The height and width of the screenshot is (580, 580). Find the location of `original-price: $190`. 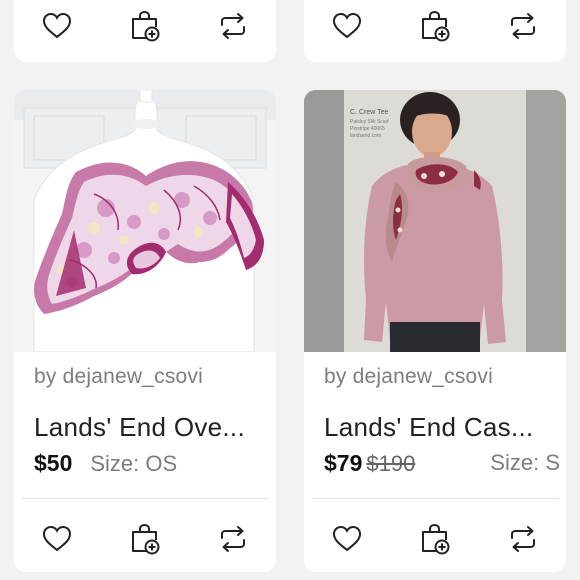

original-price: $190 is located at coordinates (391, 463).